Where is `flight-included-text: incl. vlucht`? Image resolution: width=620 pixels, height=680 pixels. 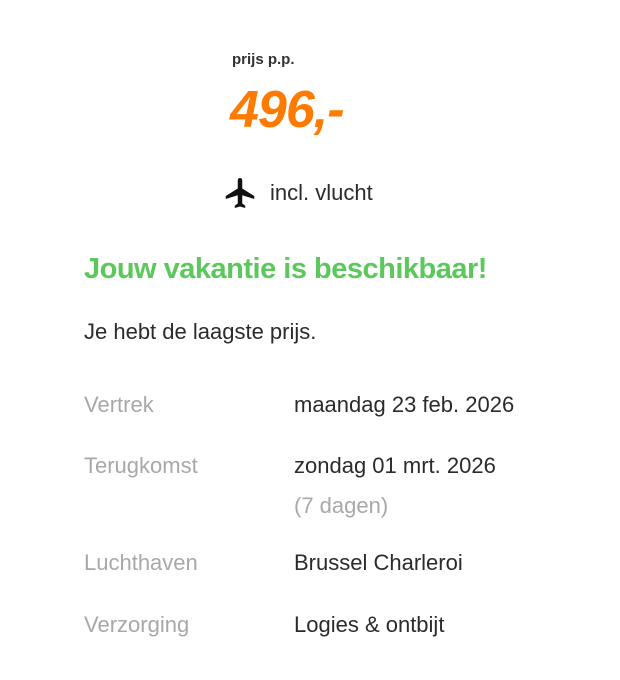
flight-included-text: incl. vlucht is located at coordinates (321, 192).